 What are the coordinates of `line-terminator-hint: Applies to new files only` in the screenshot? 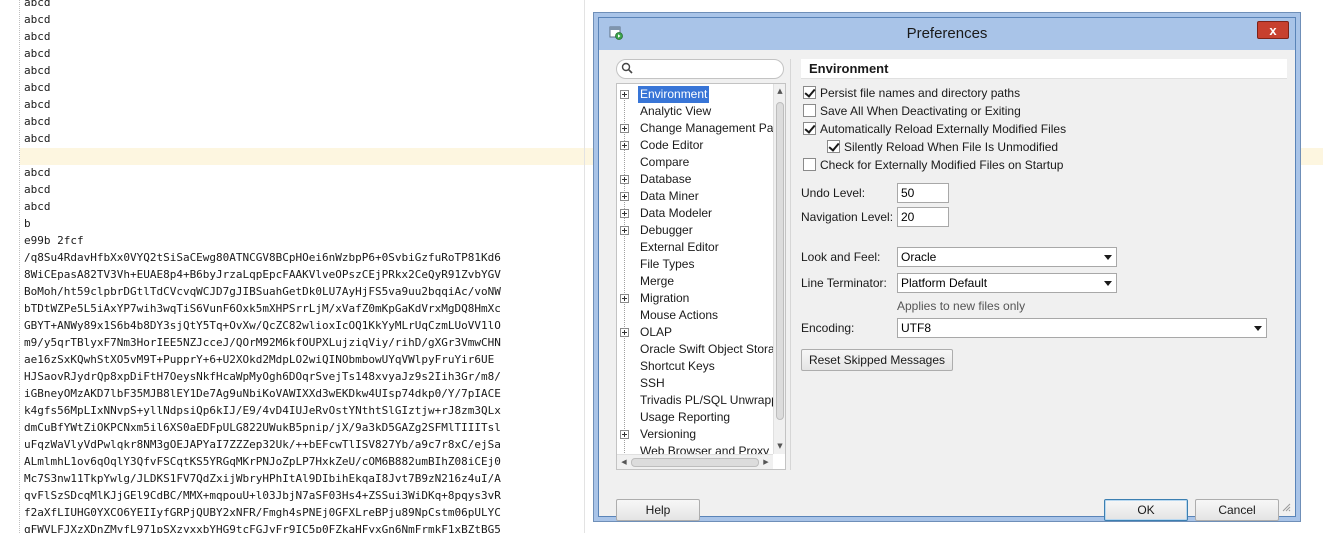 It's located at (961, 306).